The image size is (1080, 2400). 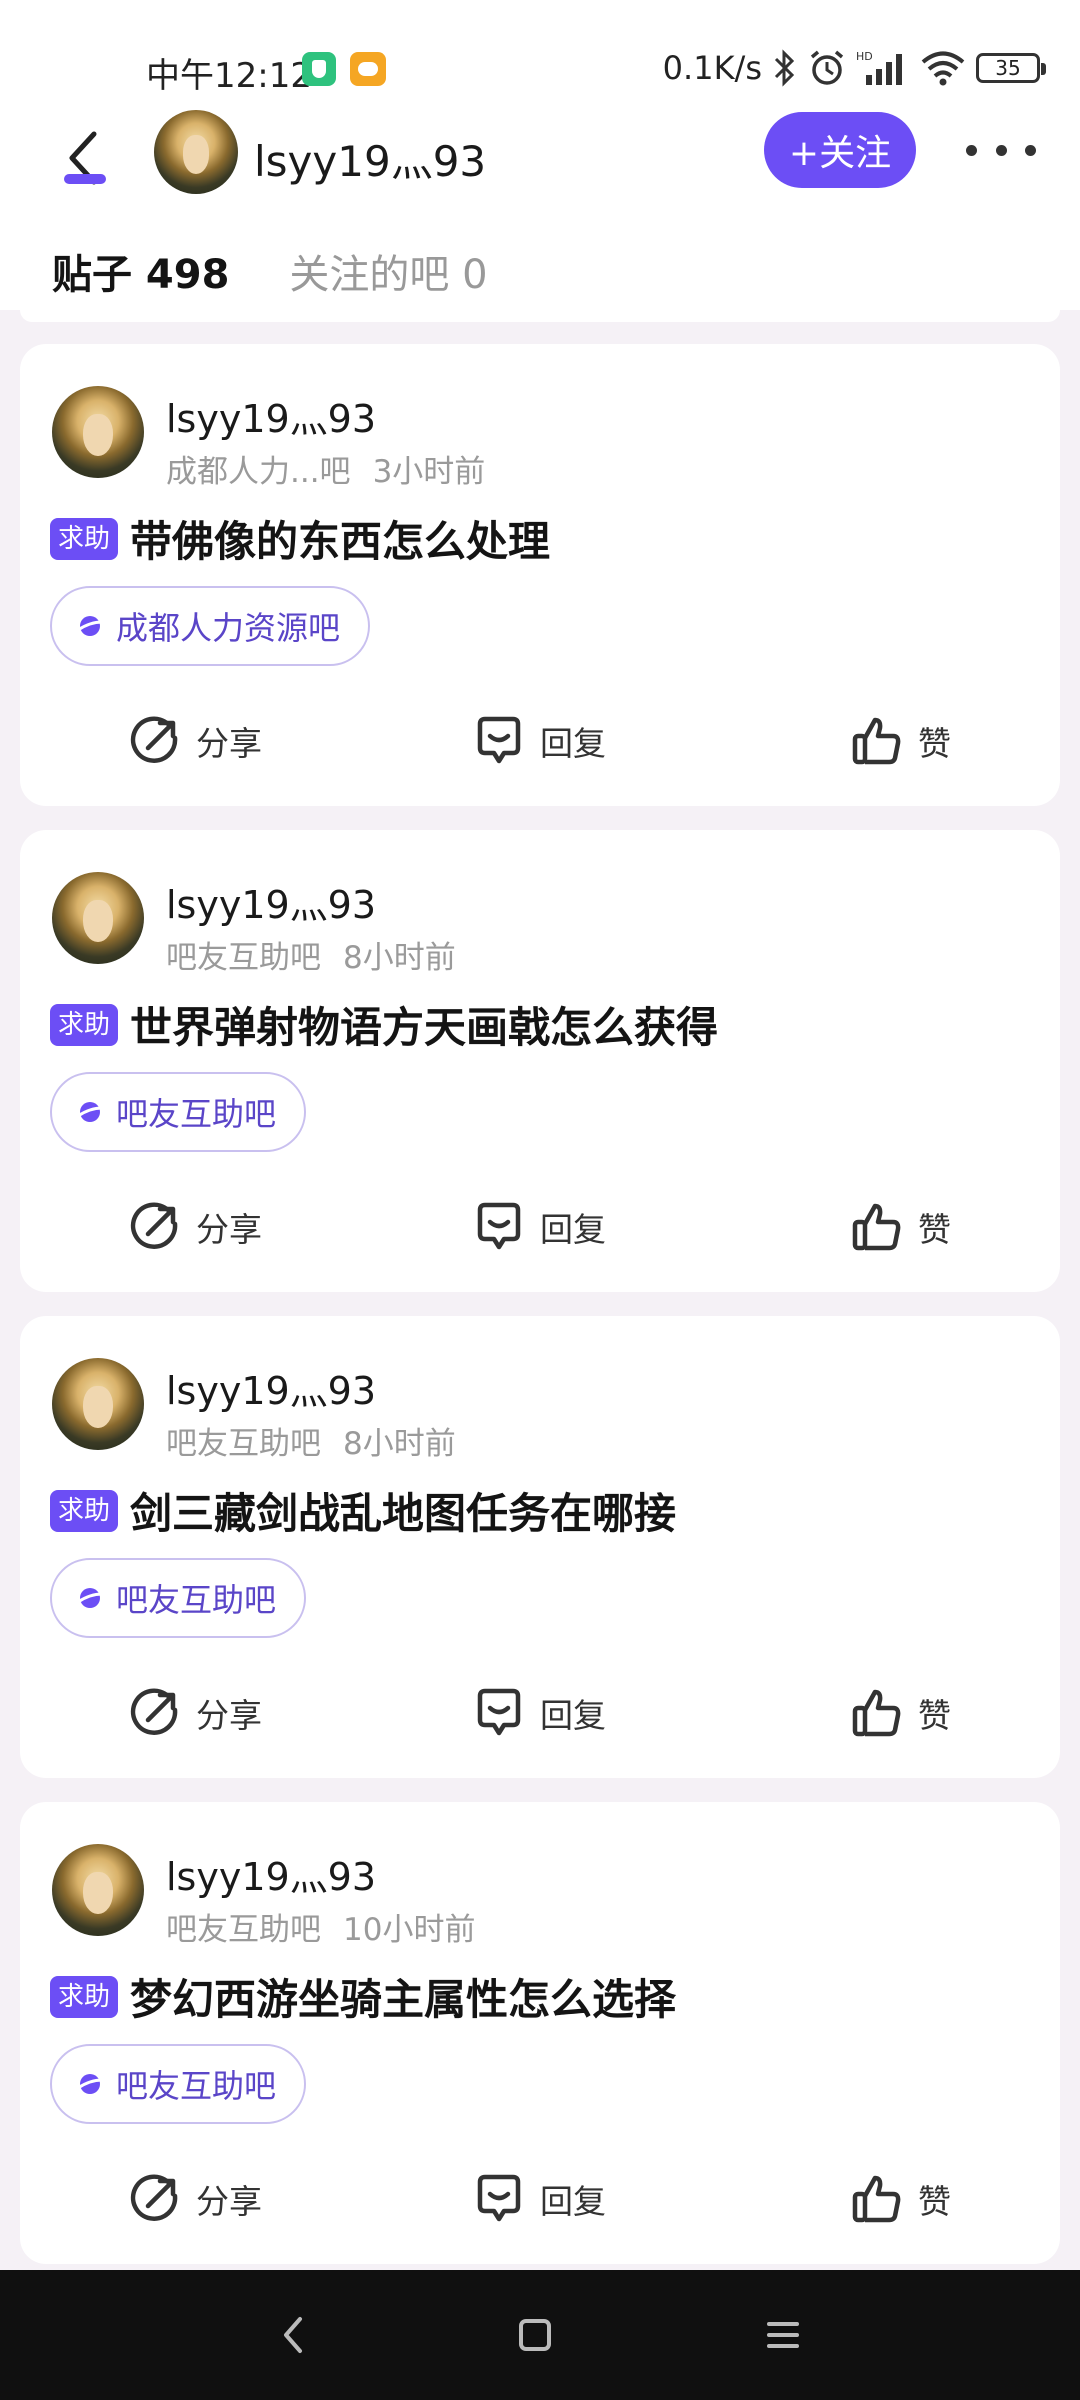 What do you see at coordinates (403, 1996) in the screenshot?
I see `post-title: 梦幻西游坐骑主属性怎么选择` at bounding box center [403, 1996].